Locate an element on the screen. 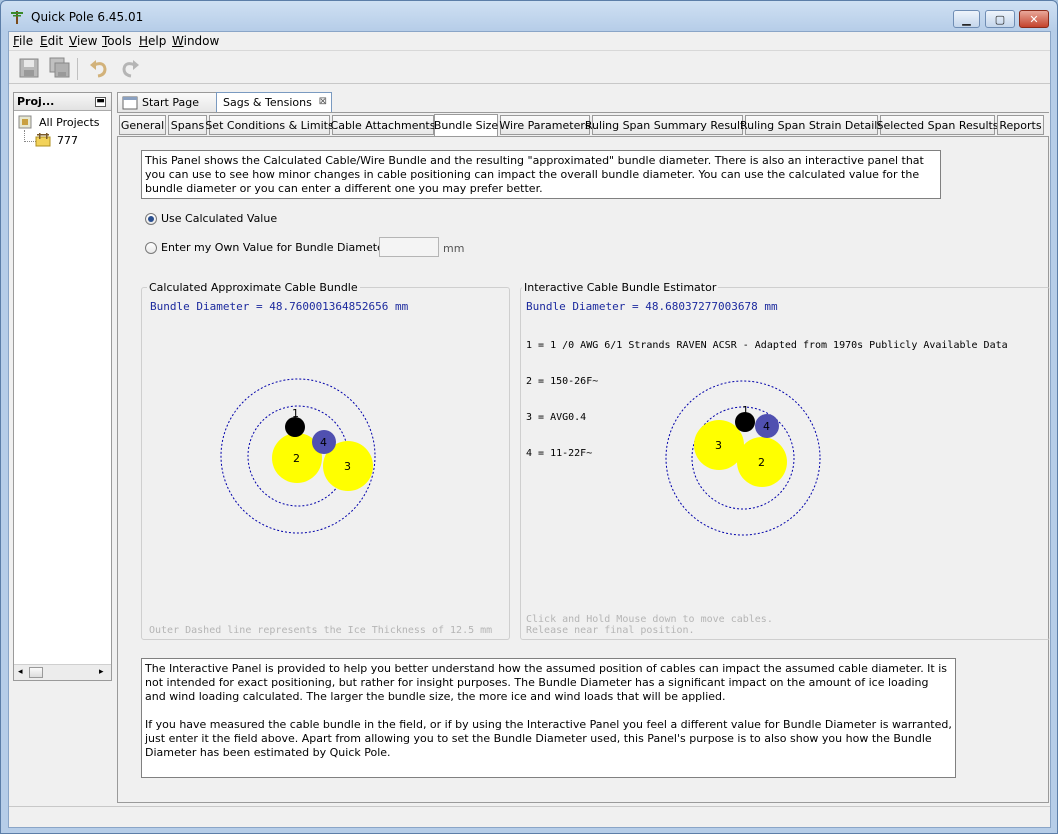 The image size is (1058, 834). tab-sags-tensions-label: Sags & Tensions is located at coordinates (267, 102).